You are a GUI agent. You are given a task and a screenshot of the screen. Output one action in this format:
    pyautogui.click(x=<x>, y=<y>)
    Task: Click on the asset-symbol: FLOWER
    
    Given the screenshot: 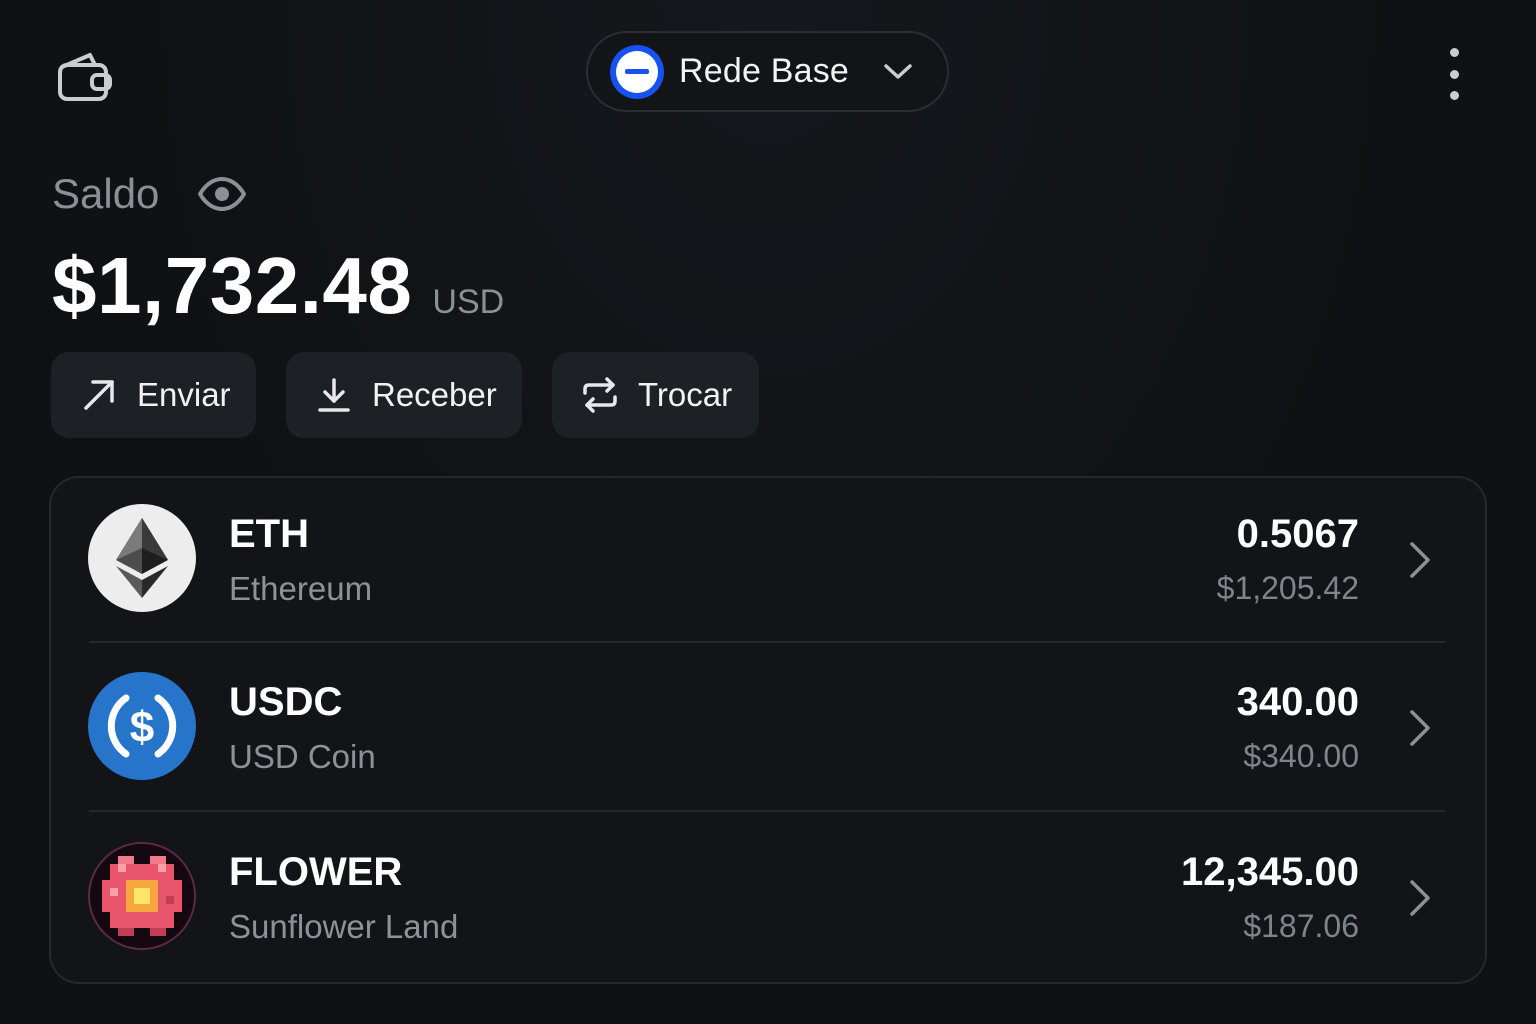 What is the action you would take?
    pyautogui.click(x=316, y=872)
    